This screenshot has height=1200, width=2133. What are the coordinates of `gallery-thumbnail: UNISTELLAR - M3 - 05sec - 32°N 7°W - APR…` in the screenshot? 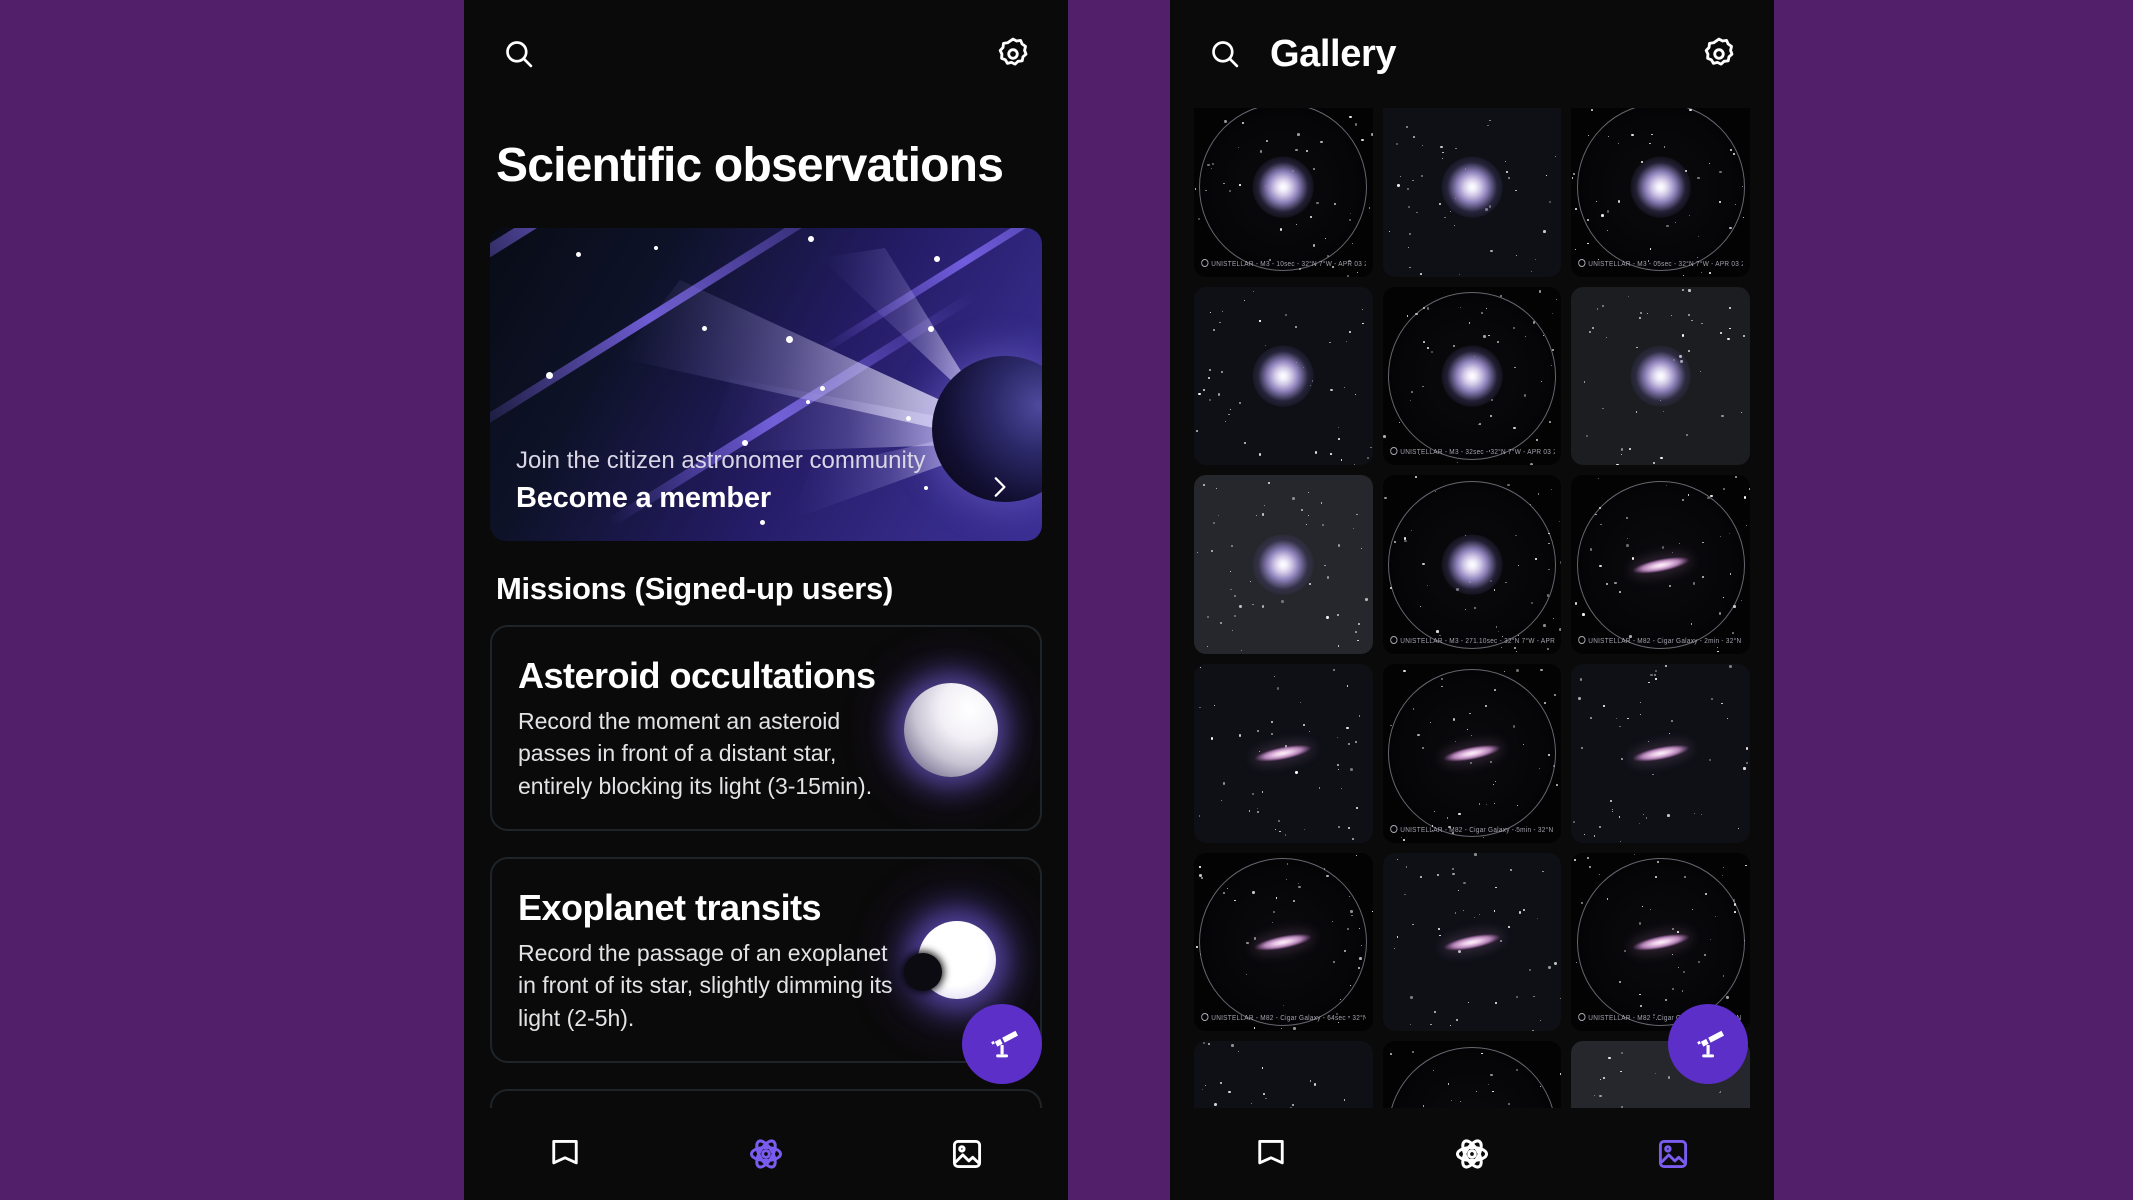 It's located at (1660, 187).